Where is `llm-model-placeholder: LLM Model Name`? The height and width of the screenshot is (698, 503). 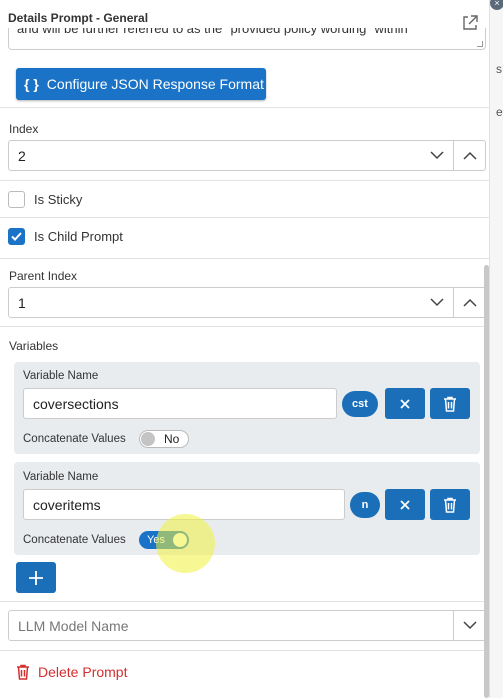 llm-model-placeholder: LLM Model Name is located at coordinates (73, 626).